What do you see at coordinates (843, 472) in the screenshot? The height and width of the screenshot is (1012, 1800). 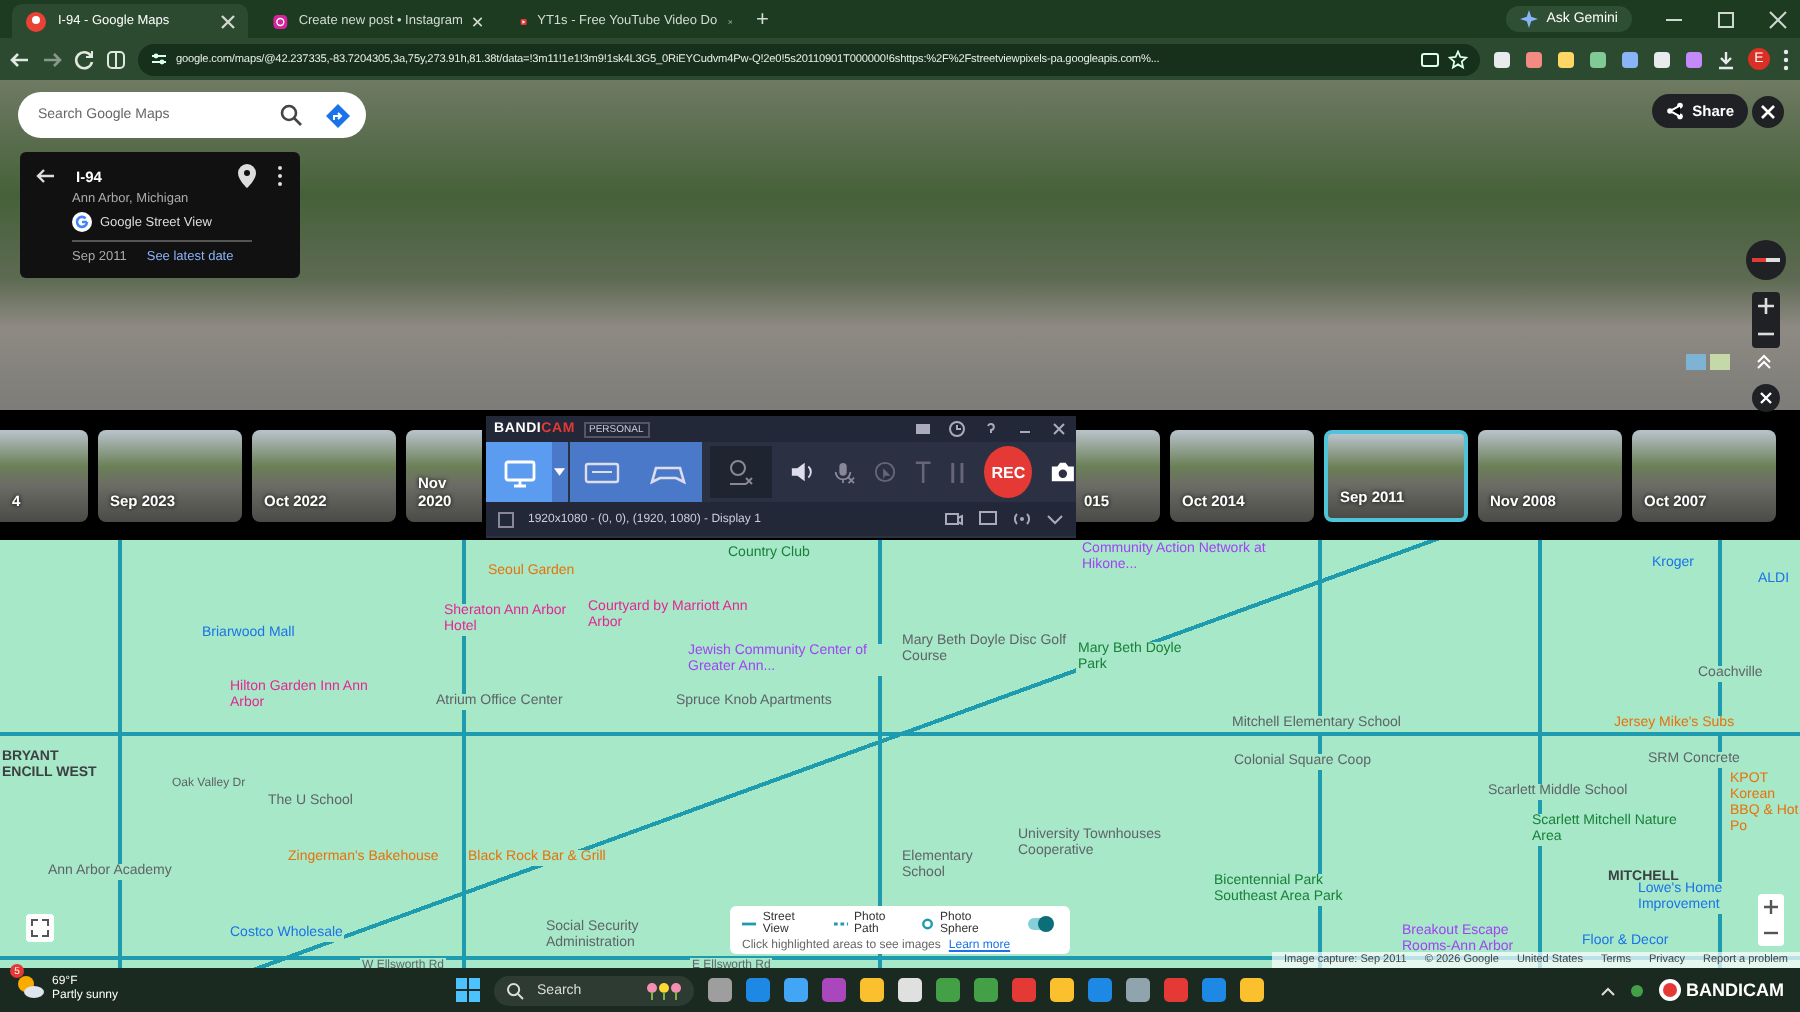 I see `microphone-off-icon` at bounding box center [843, 472].